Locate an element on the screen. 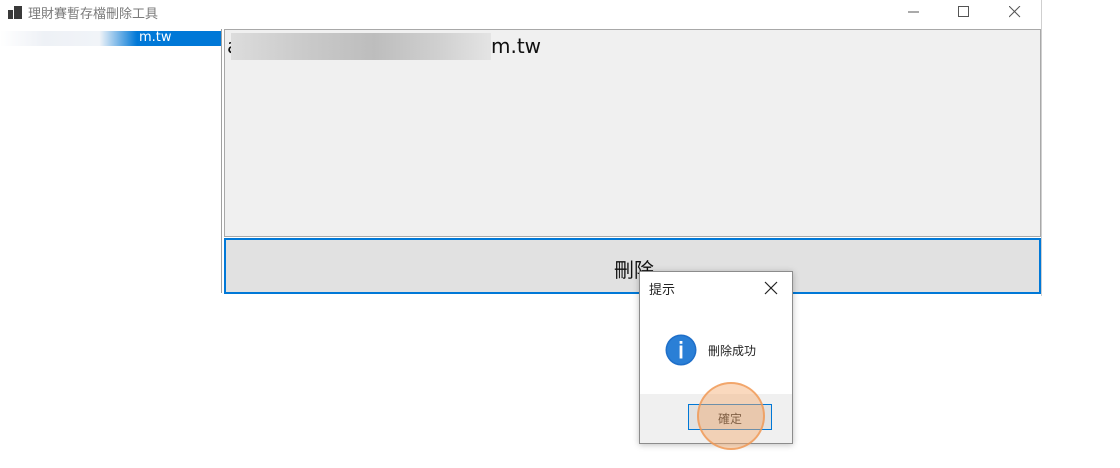  maximize-button is located at coordinates (964, 13).